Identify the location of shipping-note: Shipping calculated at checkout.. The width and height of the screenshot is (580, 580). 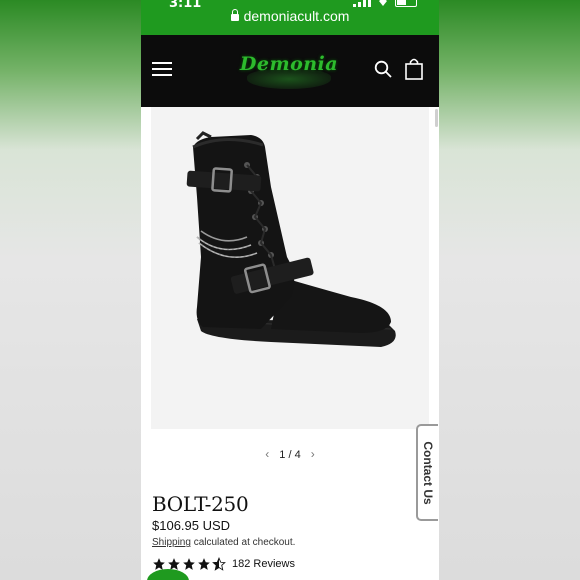
(223, 542).